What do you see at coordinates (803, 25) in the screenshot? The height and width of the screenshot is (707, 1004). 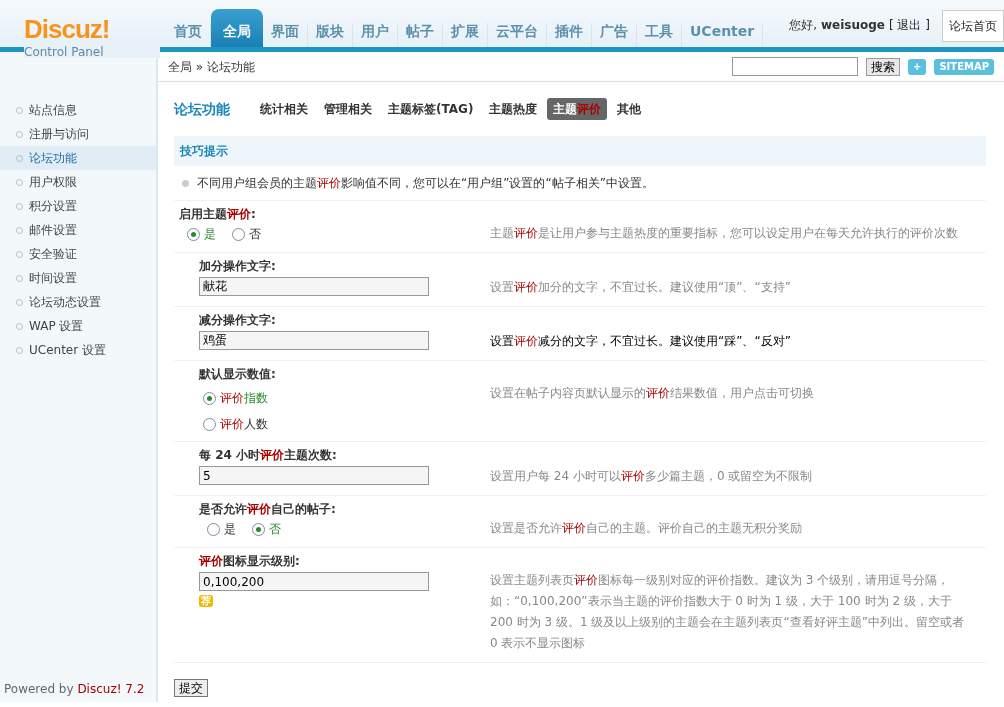 I see `greeting-text: 您好,` at bounding box center [803, 25].